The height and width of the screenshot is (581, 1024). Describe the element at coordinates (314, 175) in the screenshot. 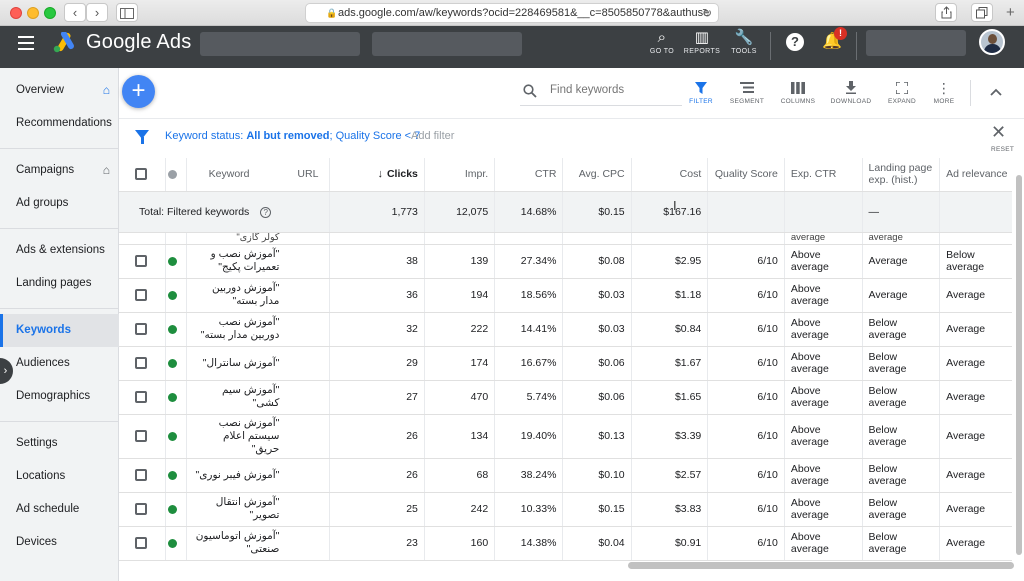

I see `url-header: URL` at that location.